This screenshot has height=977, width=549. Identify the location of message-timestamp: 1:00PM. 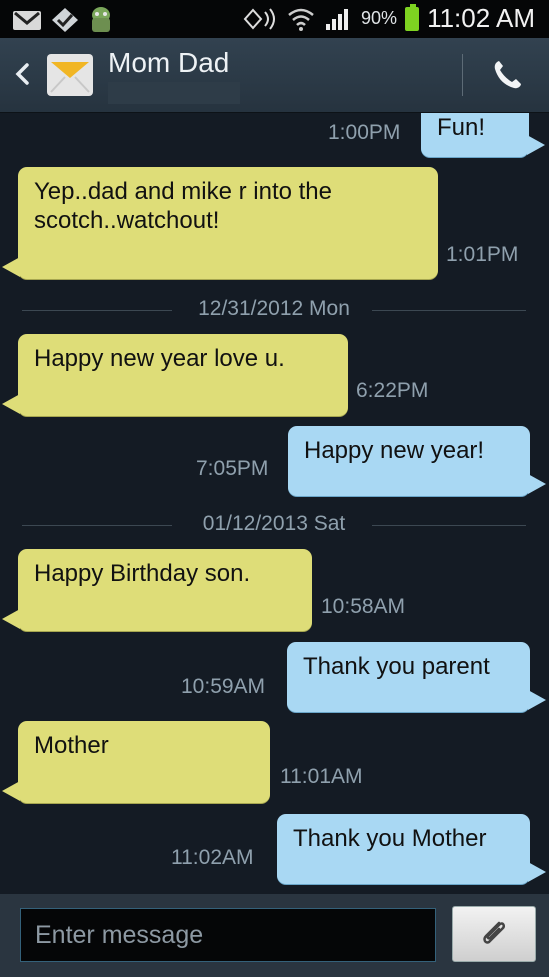
(364, 132).